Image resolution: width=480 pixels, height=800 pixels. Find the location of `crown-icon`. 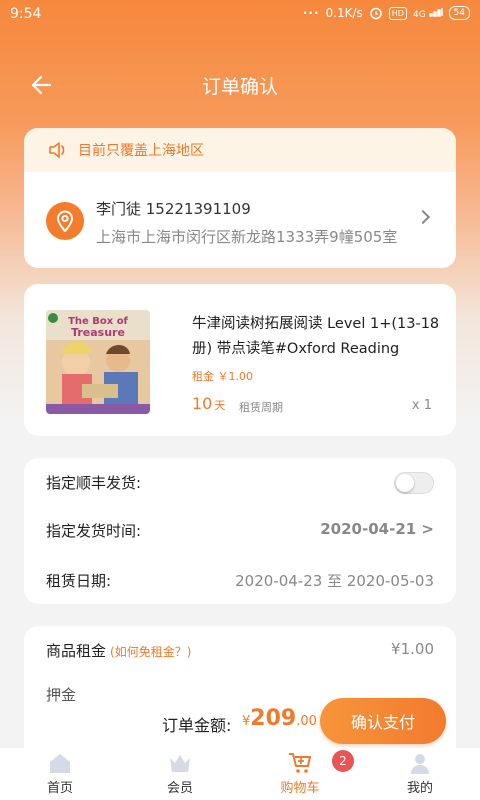

crown-icon is located at coordinates (180, 763).